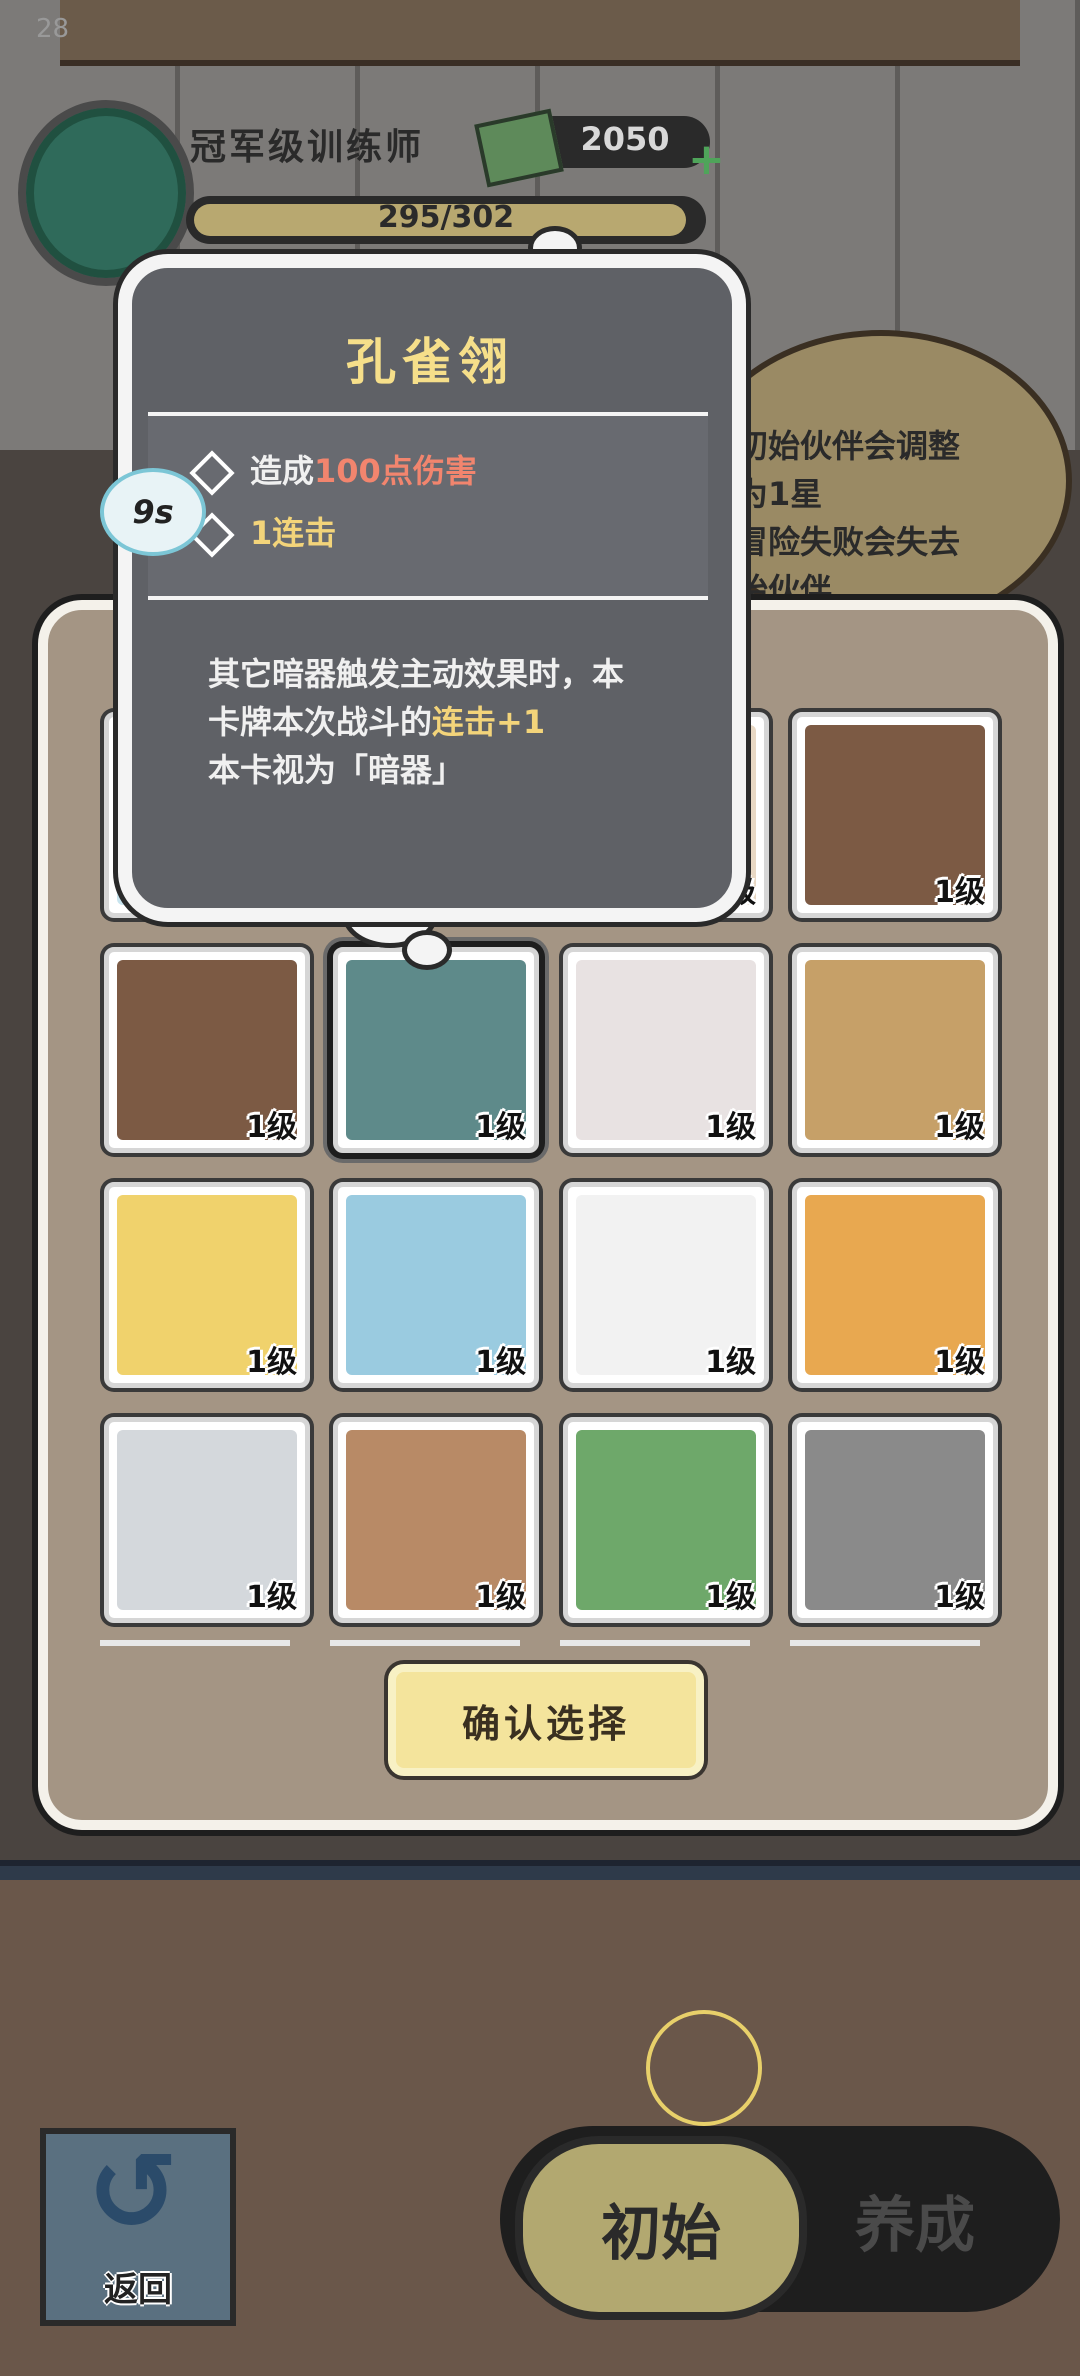 The height and width of the screenshot is (2376, 1080). Describe the element at coordinates (133, 2192) in the screenshot. I see `back-arrow-icon: ↺` at that location.